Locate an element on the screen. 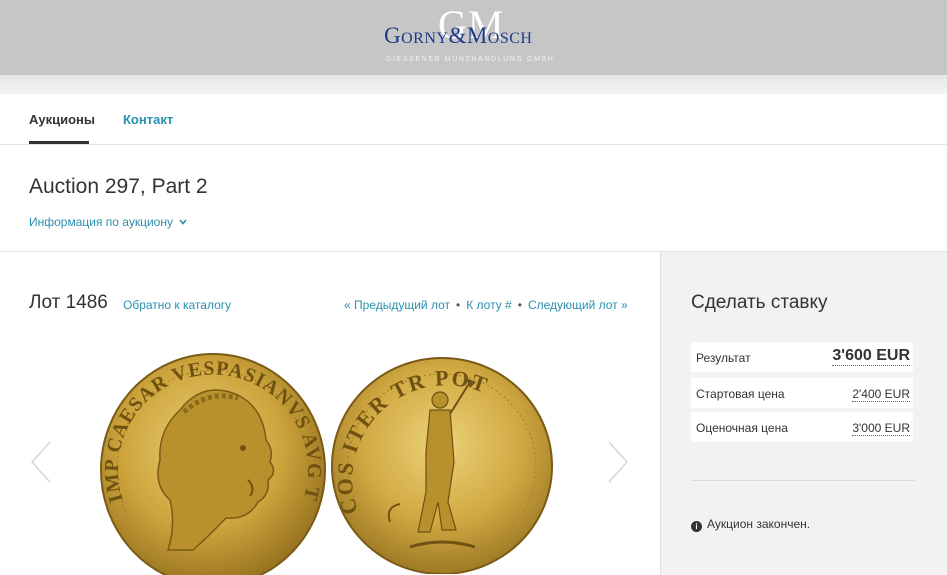 The image size is (947, 575). auction-closed-notice: i Аукцион закончен. is located at coordinates (750, 524).